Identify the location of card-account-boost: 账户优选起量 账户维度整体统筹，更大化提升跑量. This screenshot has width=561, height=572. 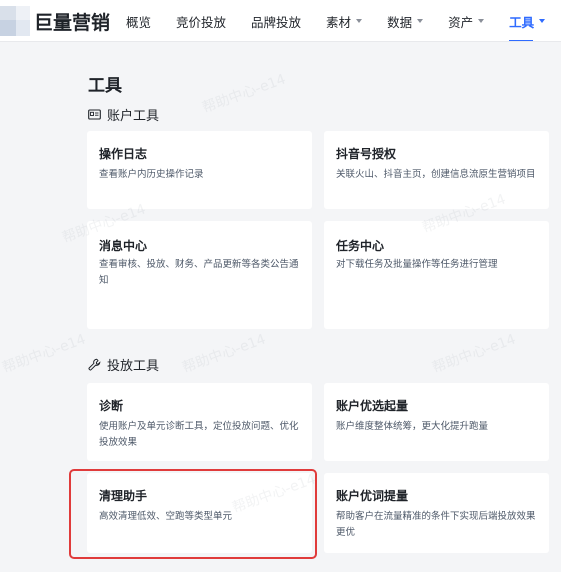
(436, 422).